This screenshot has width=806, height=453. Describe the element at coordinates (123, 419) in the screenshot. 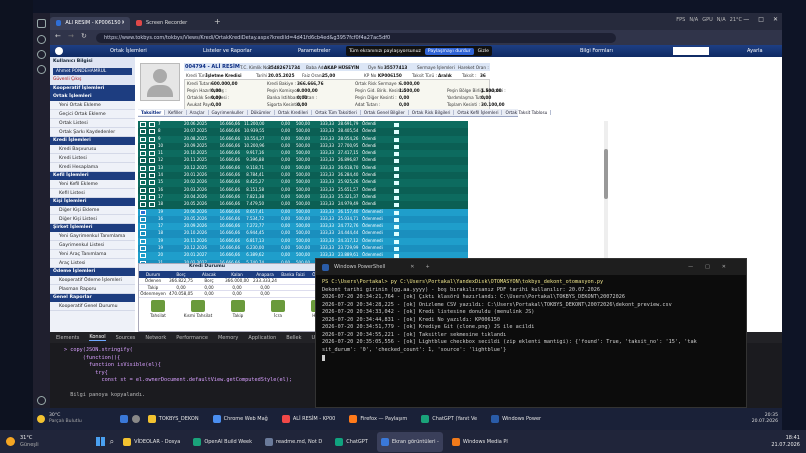

I see `inner-start-icon` at that location.